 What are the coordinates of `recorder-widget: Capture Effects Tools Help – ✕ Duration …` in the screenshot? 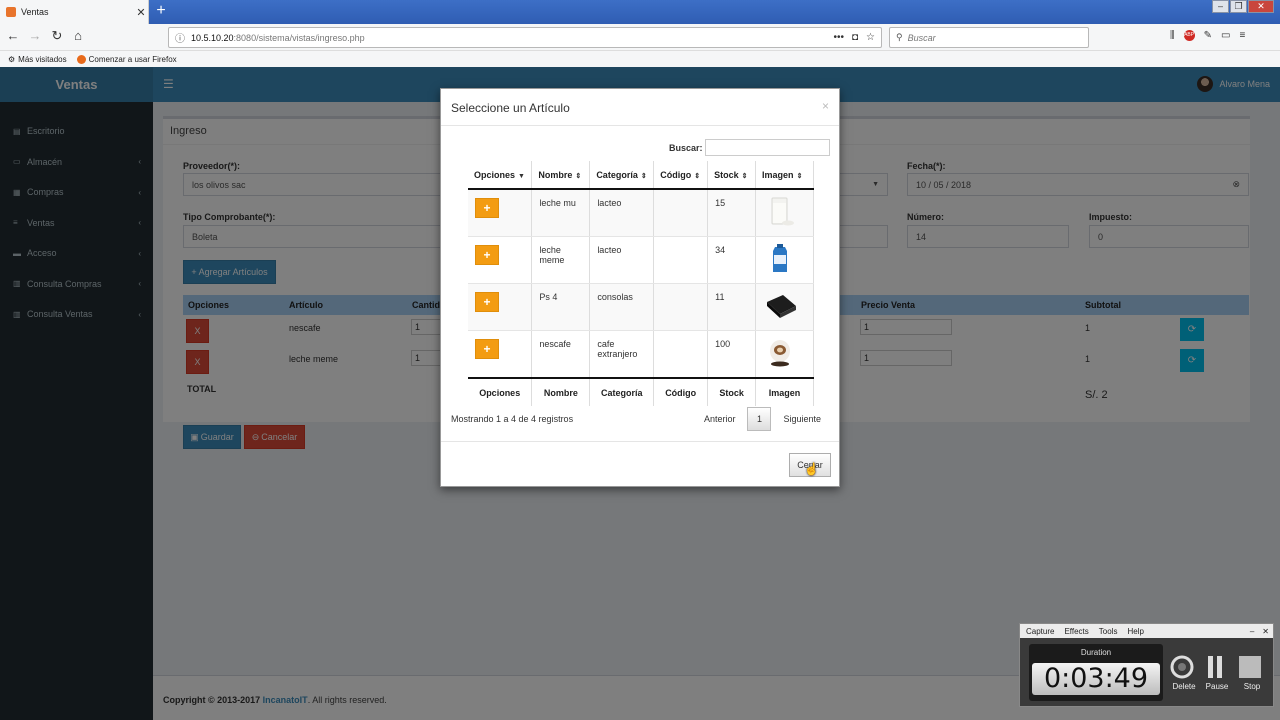 It's located at (1146, 665).